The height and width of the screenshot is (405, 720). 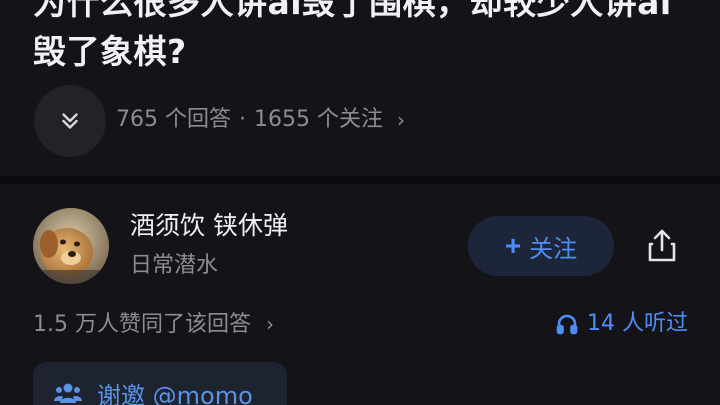 I want to click on share-button, so click(x=662, y=246).